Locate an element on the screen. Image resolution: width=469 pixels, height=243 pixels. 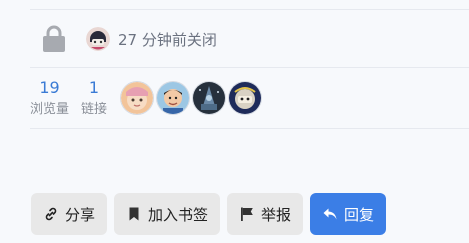
views-stat: 19 浏览量 is located at coordinates (49, 99).